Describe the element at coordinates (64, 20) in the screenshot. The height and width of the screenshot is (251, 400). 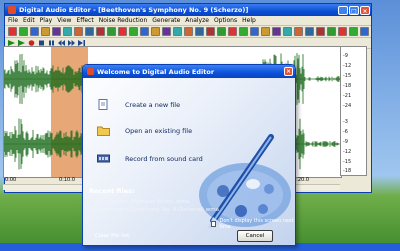
I see `menu-view: View` at that location.